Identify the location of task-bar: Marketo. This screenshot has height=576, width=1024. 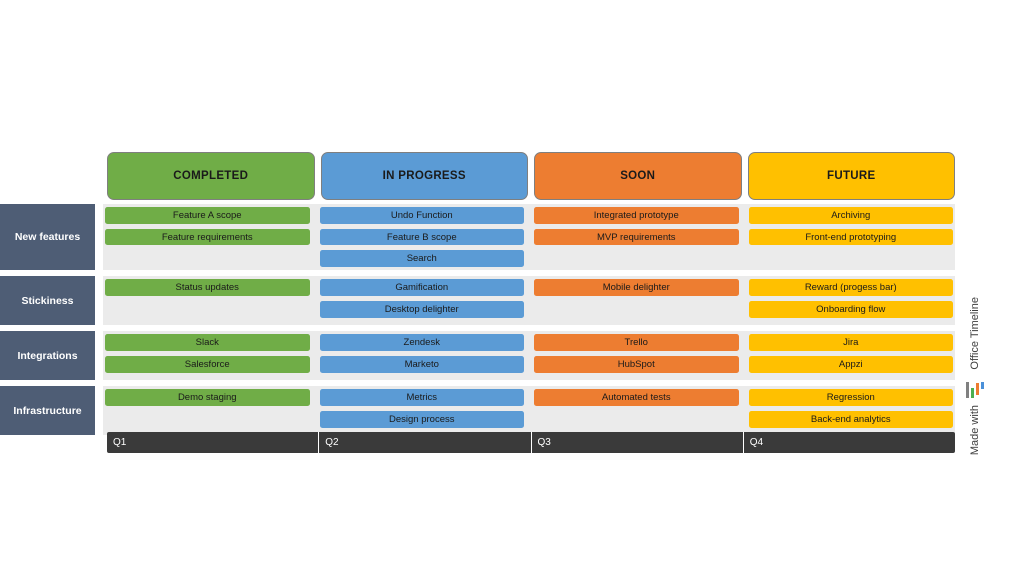
(421, 364).